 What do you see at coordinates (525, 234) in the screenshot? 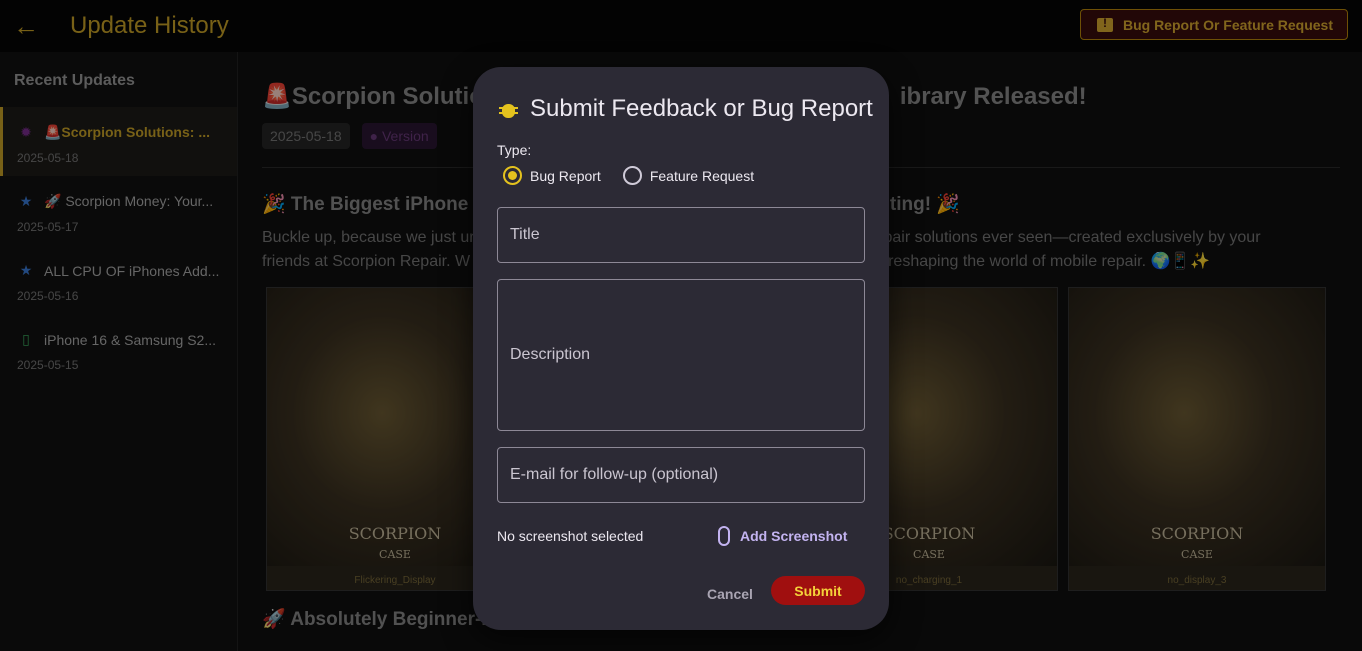
I see `title-placeholder: Title` at bounding box center [525, 234].